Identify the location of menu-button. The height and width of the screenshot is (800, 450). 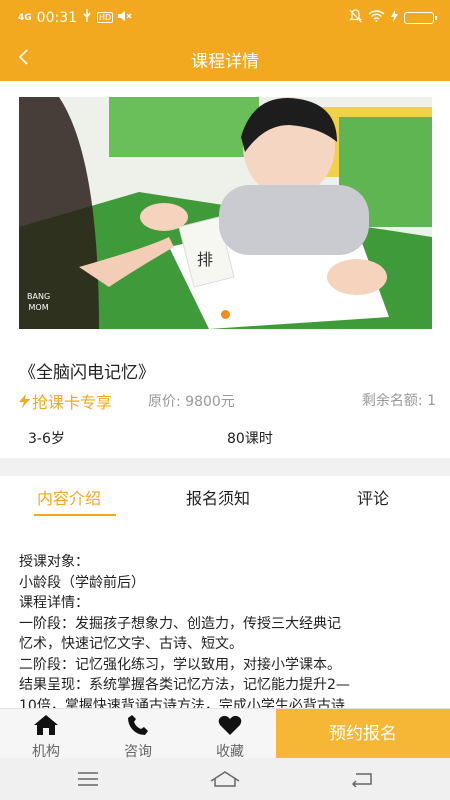
(88, 779).